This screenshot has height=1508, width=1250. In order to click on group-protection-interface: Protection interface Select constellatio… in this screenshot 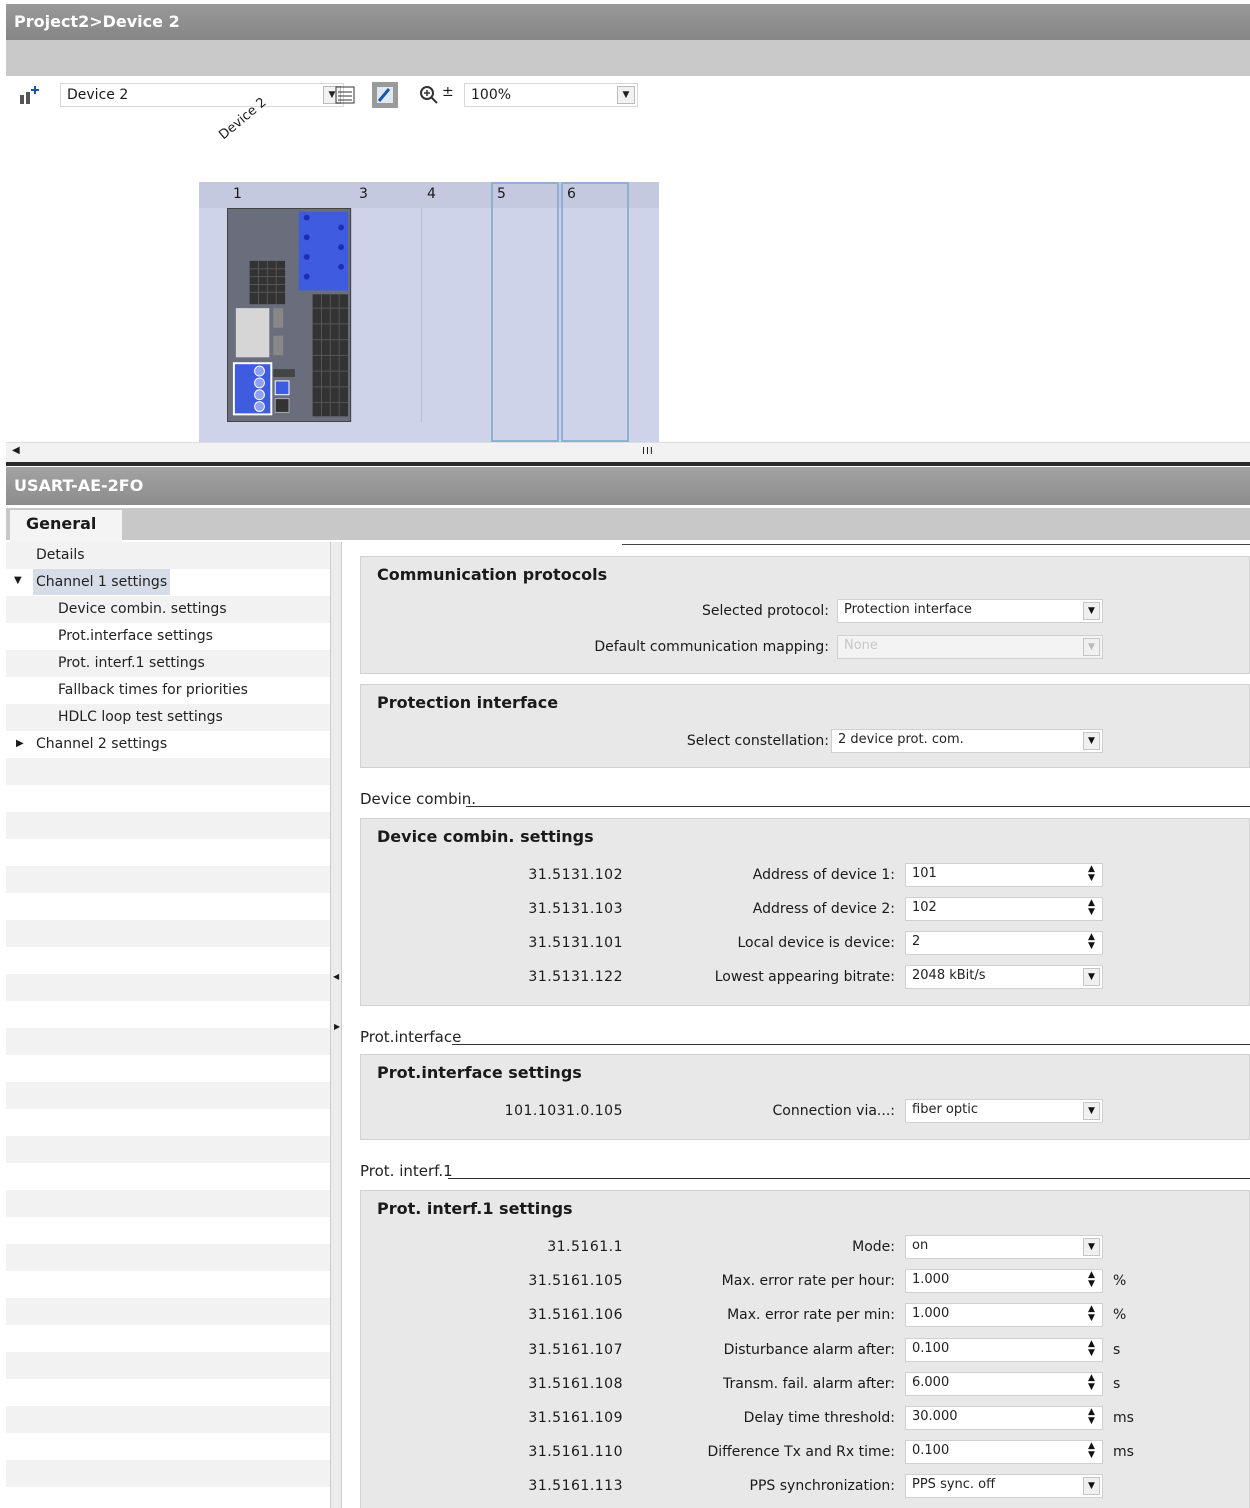, I will do `click(805, 726)`.